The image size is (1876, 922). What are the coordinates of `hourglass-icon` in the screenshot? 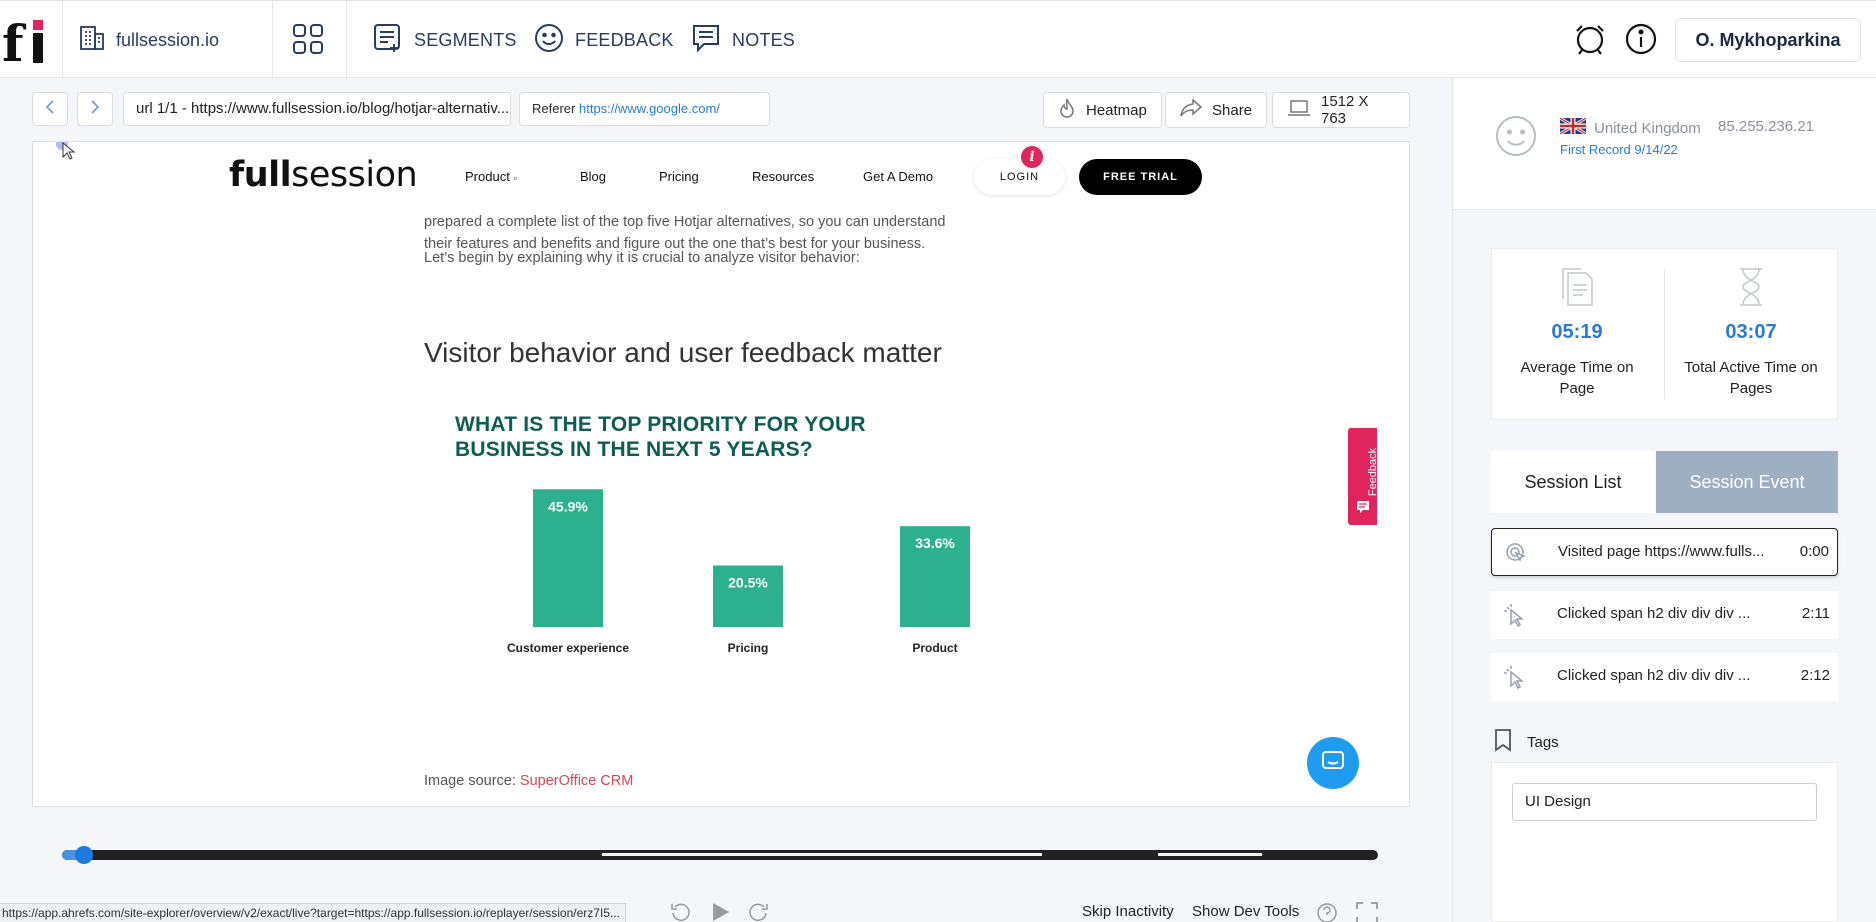 It's located at (1751, 289).